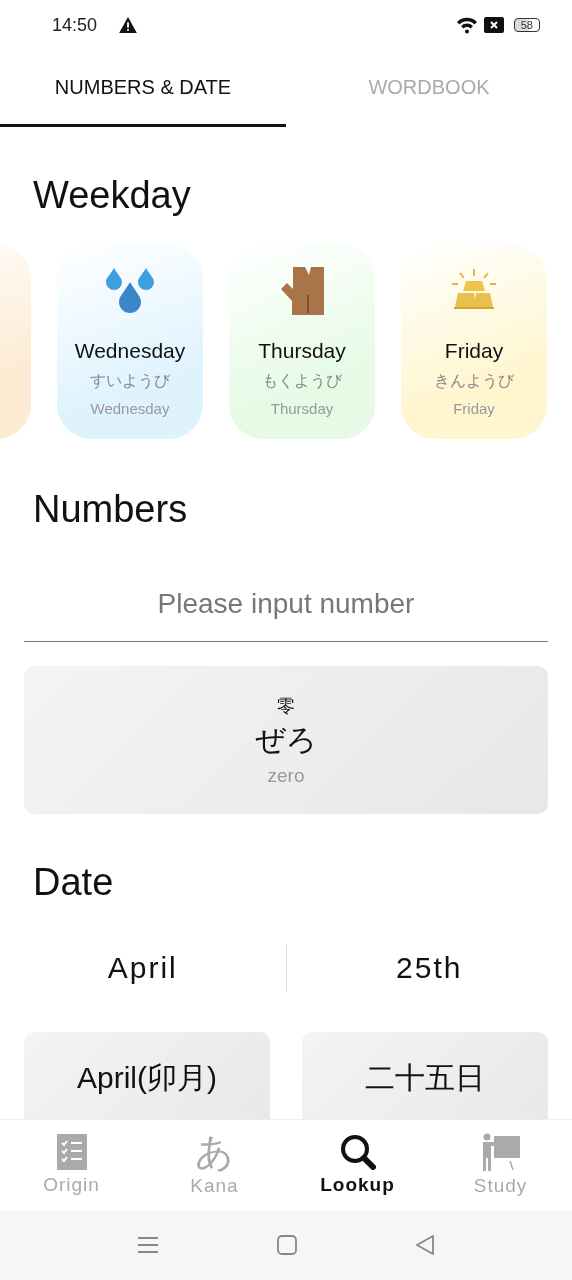 The image size is (572, 1280). What do you see at coordinates (474, 351) in the screenshot?
I see `weekday-name: Friday` at bounding box center [474, 351].